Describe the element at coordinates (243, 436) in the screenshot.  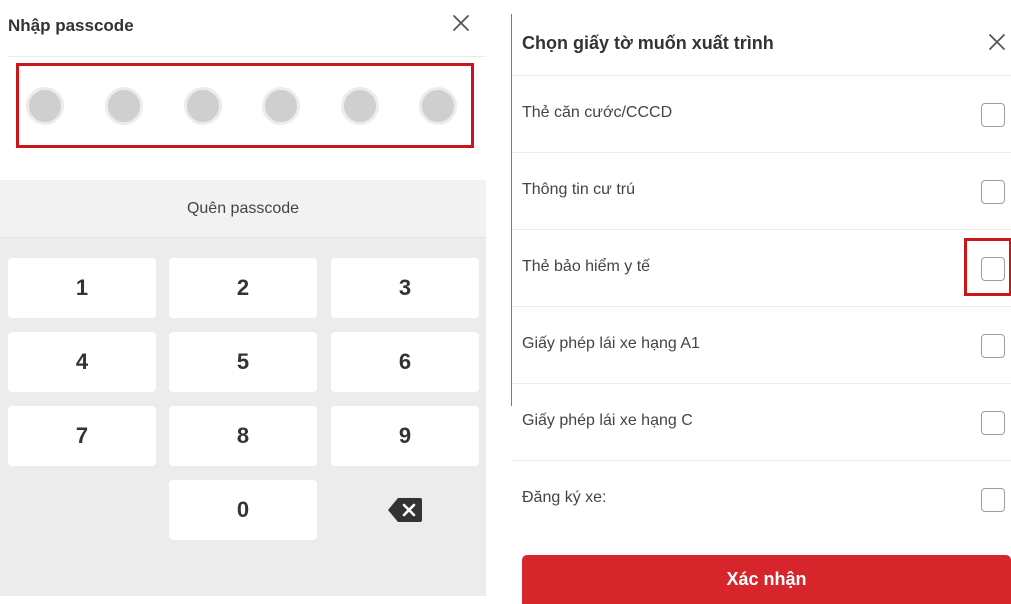
I see `key-8: 8` at that location.